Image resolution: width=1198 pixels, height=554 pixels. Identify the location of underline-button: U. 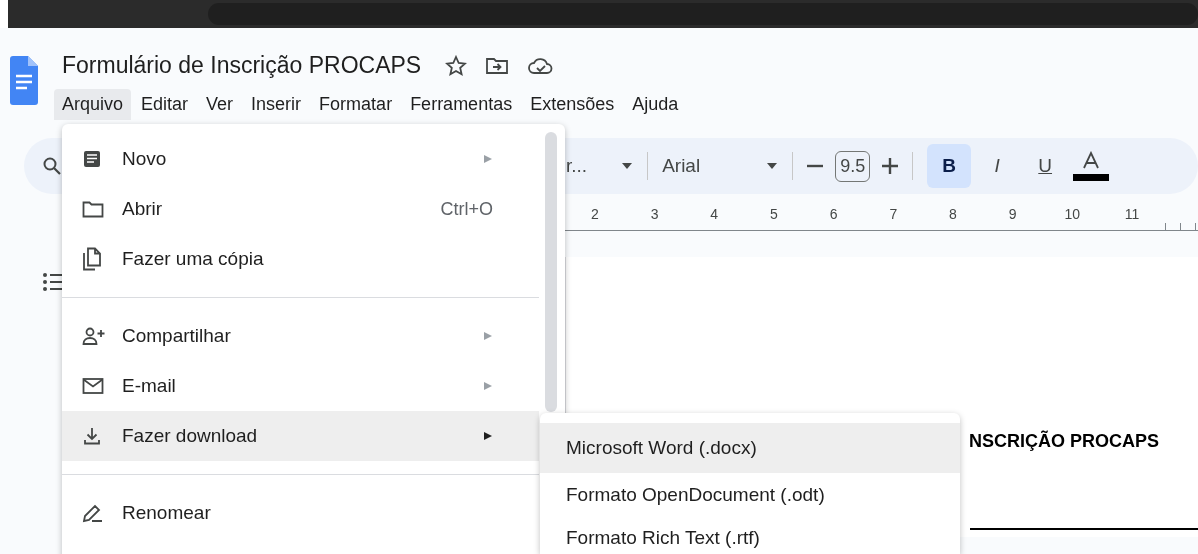
(1045, 166).